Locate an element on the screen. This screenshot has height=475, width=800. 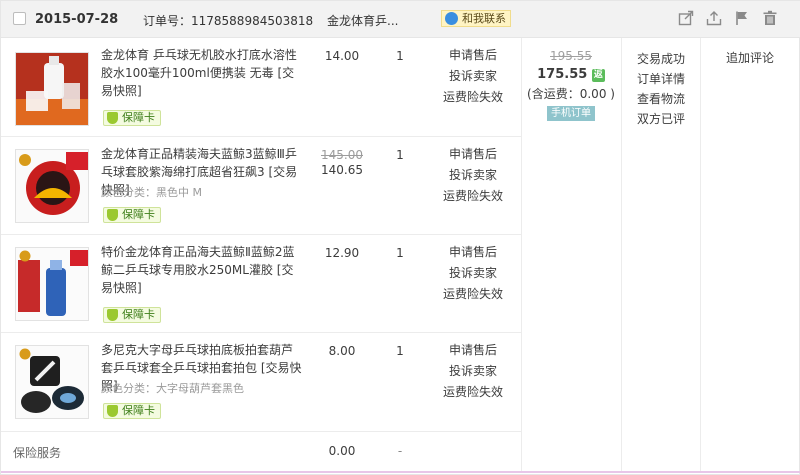
contact-seller-button: 和我联系 is located at coordinates (476, 18).